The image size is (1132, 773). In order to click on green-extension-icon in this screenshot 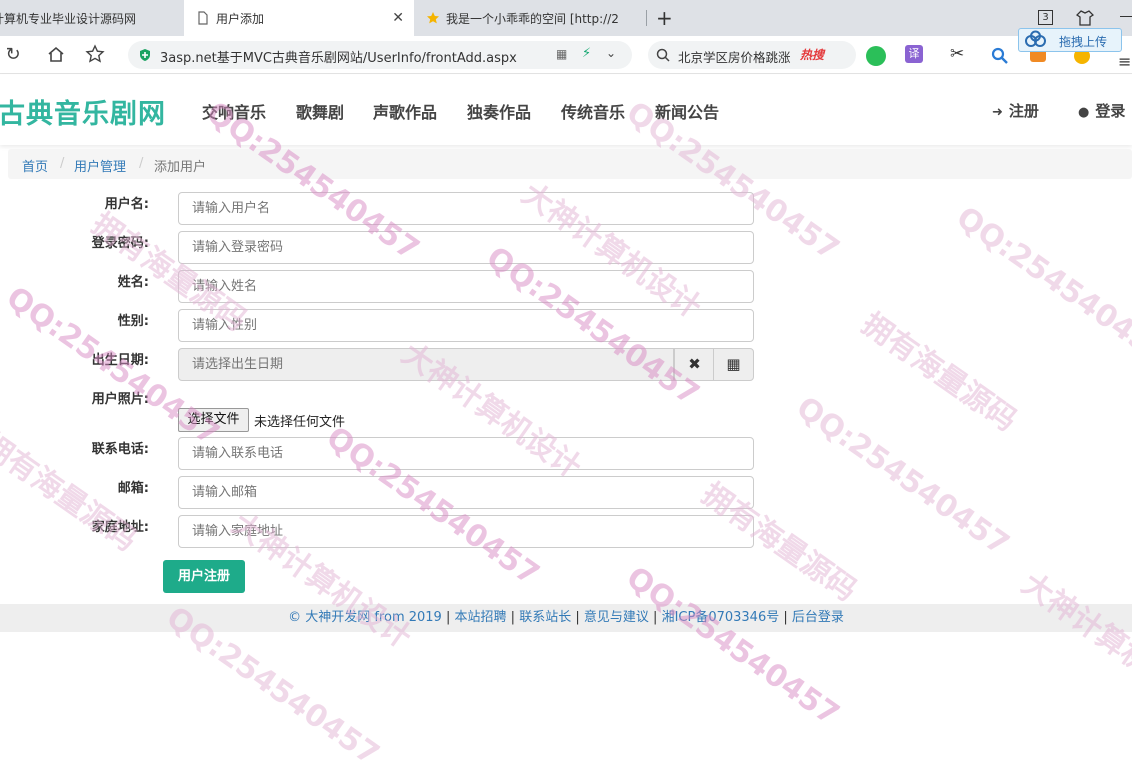, I will do `click(876, 56)`.